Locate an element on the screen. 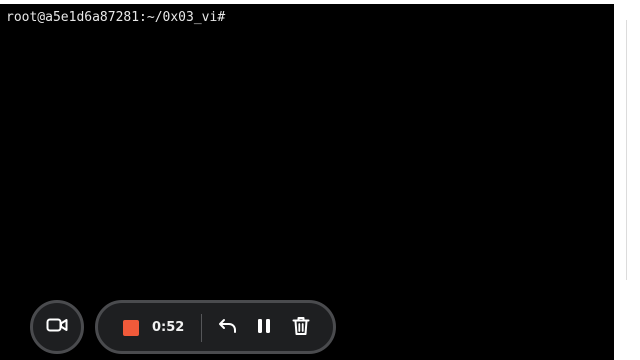  pause-recording-button is located at coordinates (264, 328).